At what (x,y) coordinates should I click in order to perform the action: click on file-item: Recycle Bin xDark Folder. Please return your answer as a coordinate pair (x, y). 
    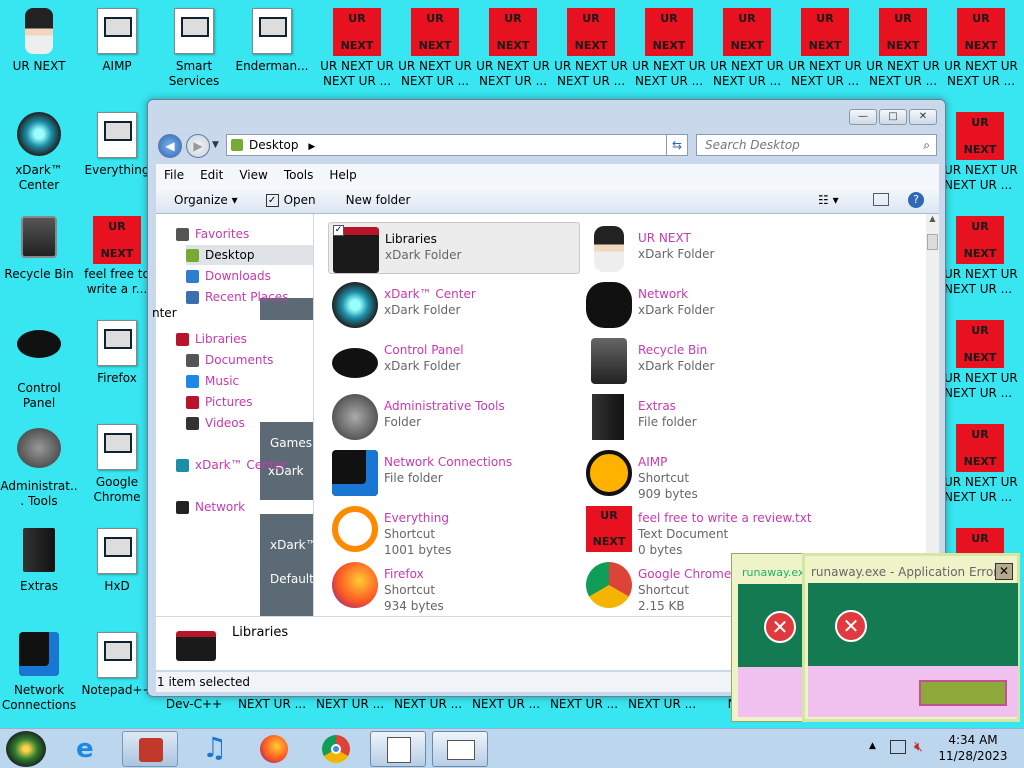
    Looking at the image, I should click on (708, 360).